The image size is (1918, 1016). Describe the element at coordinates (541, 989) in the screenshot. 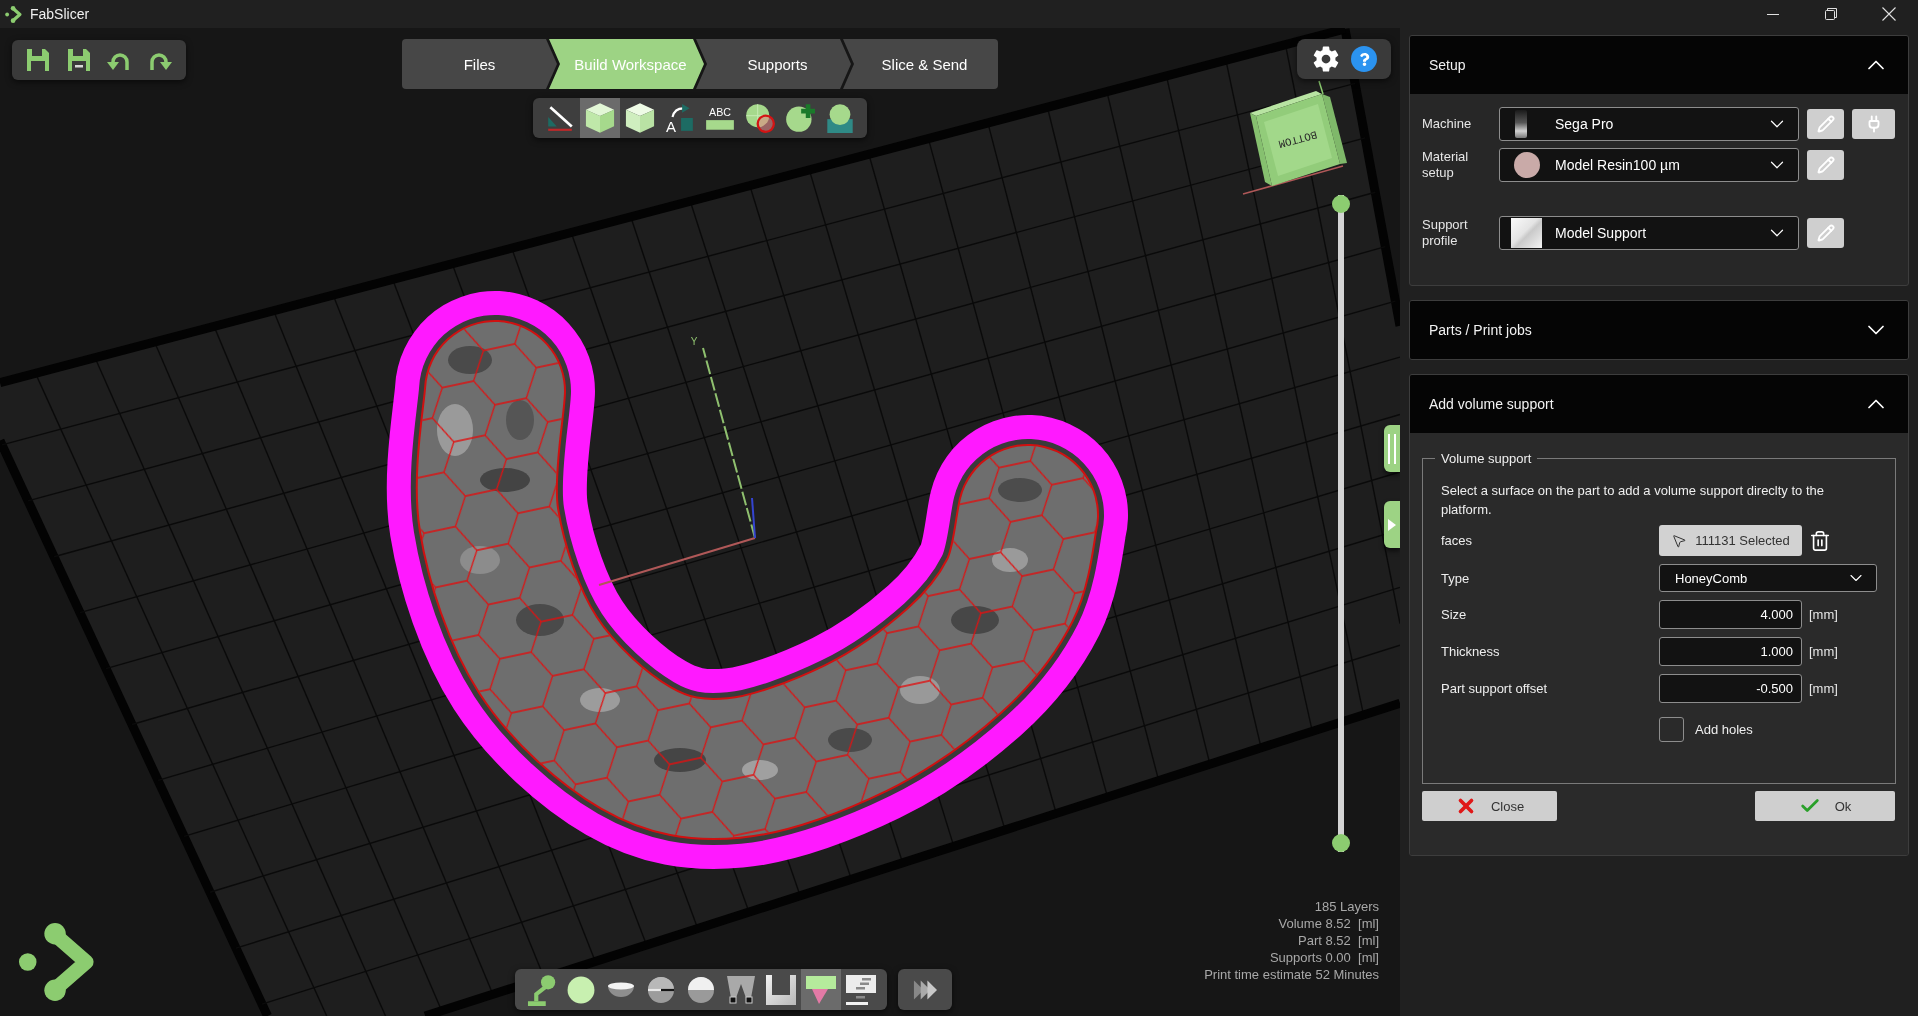

I see `support-pin-icon` at that location.